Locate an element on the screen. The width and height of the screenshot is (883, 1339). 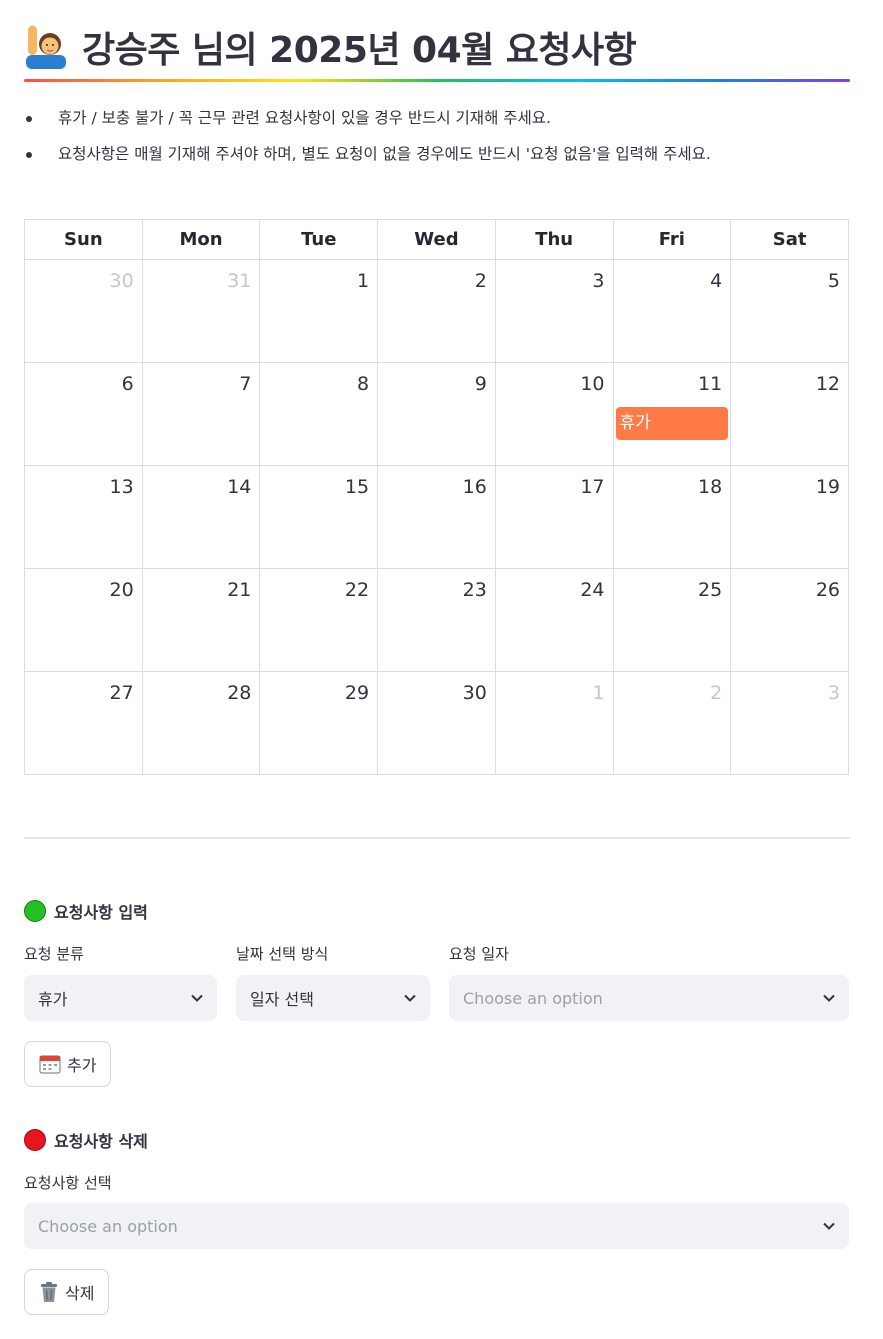
day-number: 6 is located at coordinates (127, 384).